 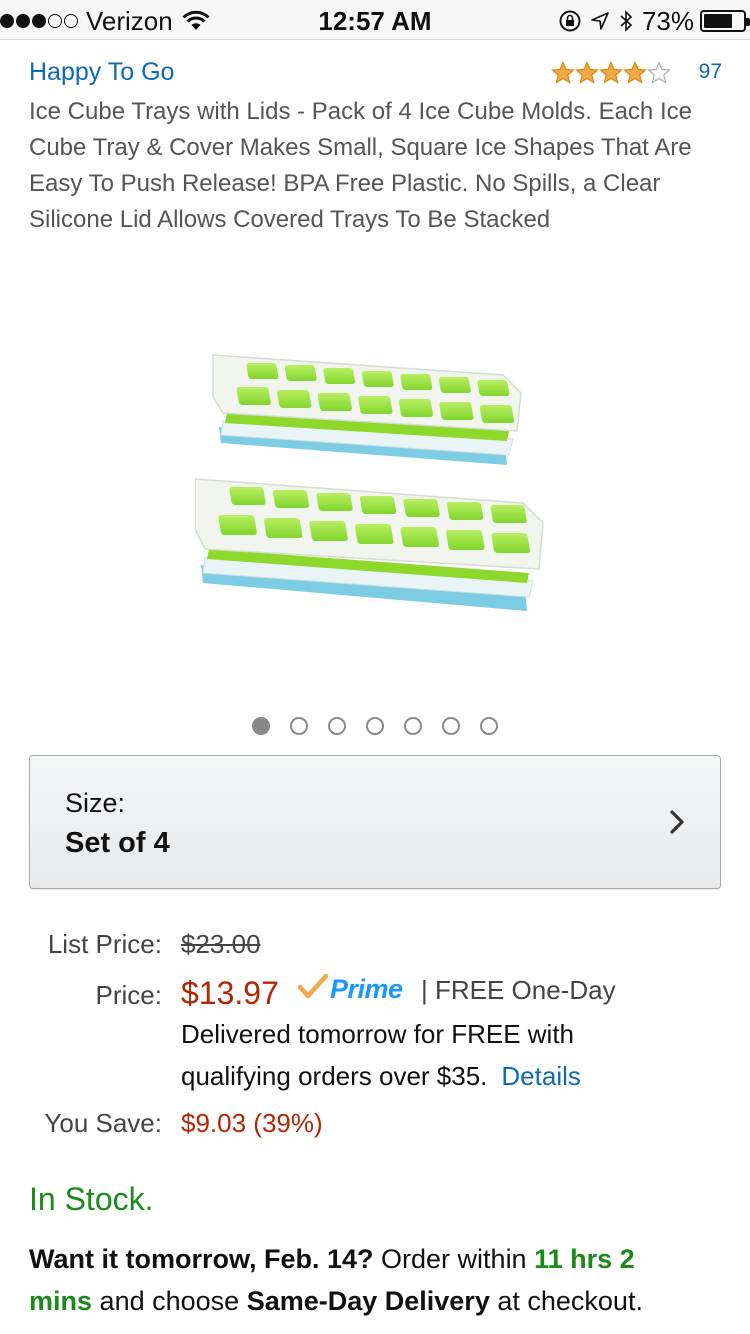 What do you see at coordinates (584, 1259) in the screenshot?
I see `countdown-hours: 11 hrs 2` at bounding box center [584, 1259].